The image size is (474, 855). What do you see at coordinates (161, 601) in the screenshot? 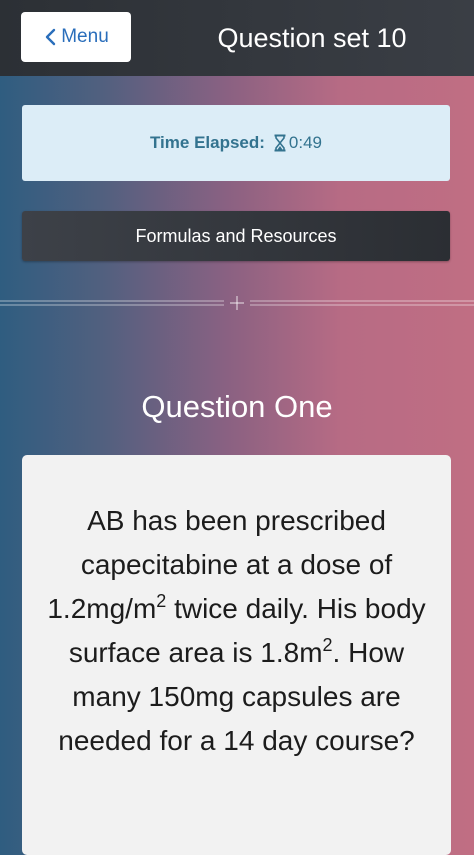
I see `superscript-squared: 2` at bounding box center [161, 601].